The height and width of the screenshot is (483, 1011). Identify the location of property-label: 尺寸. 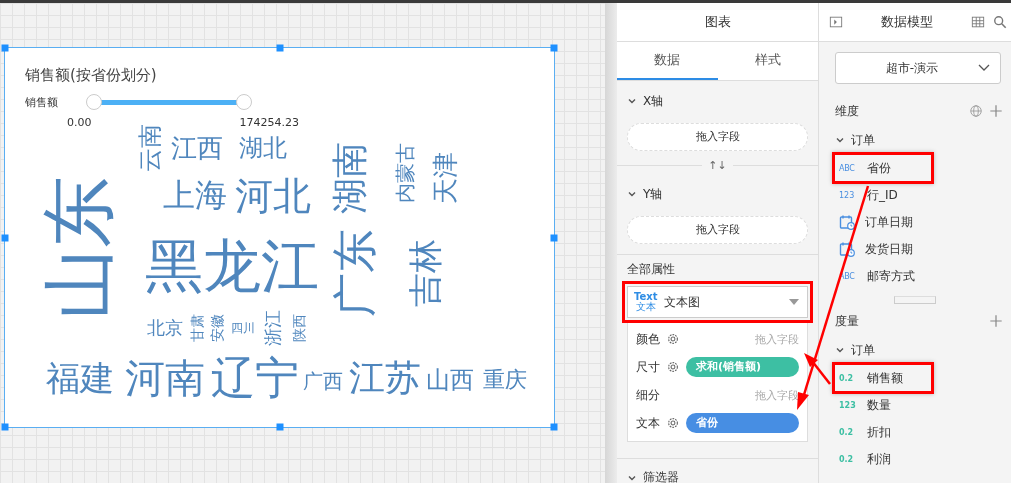
(648, 367).